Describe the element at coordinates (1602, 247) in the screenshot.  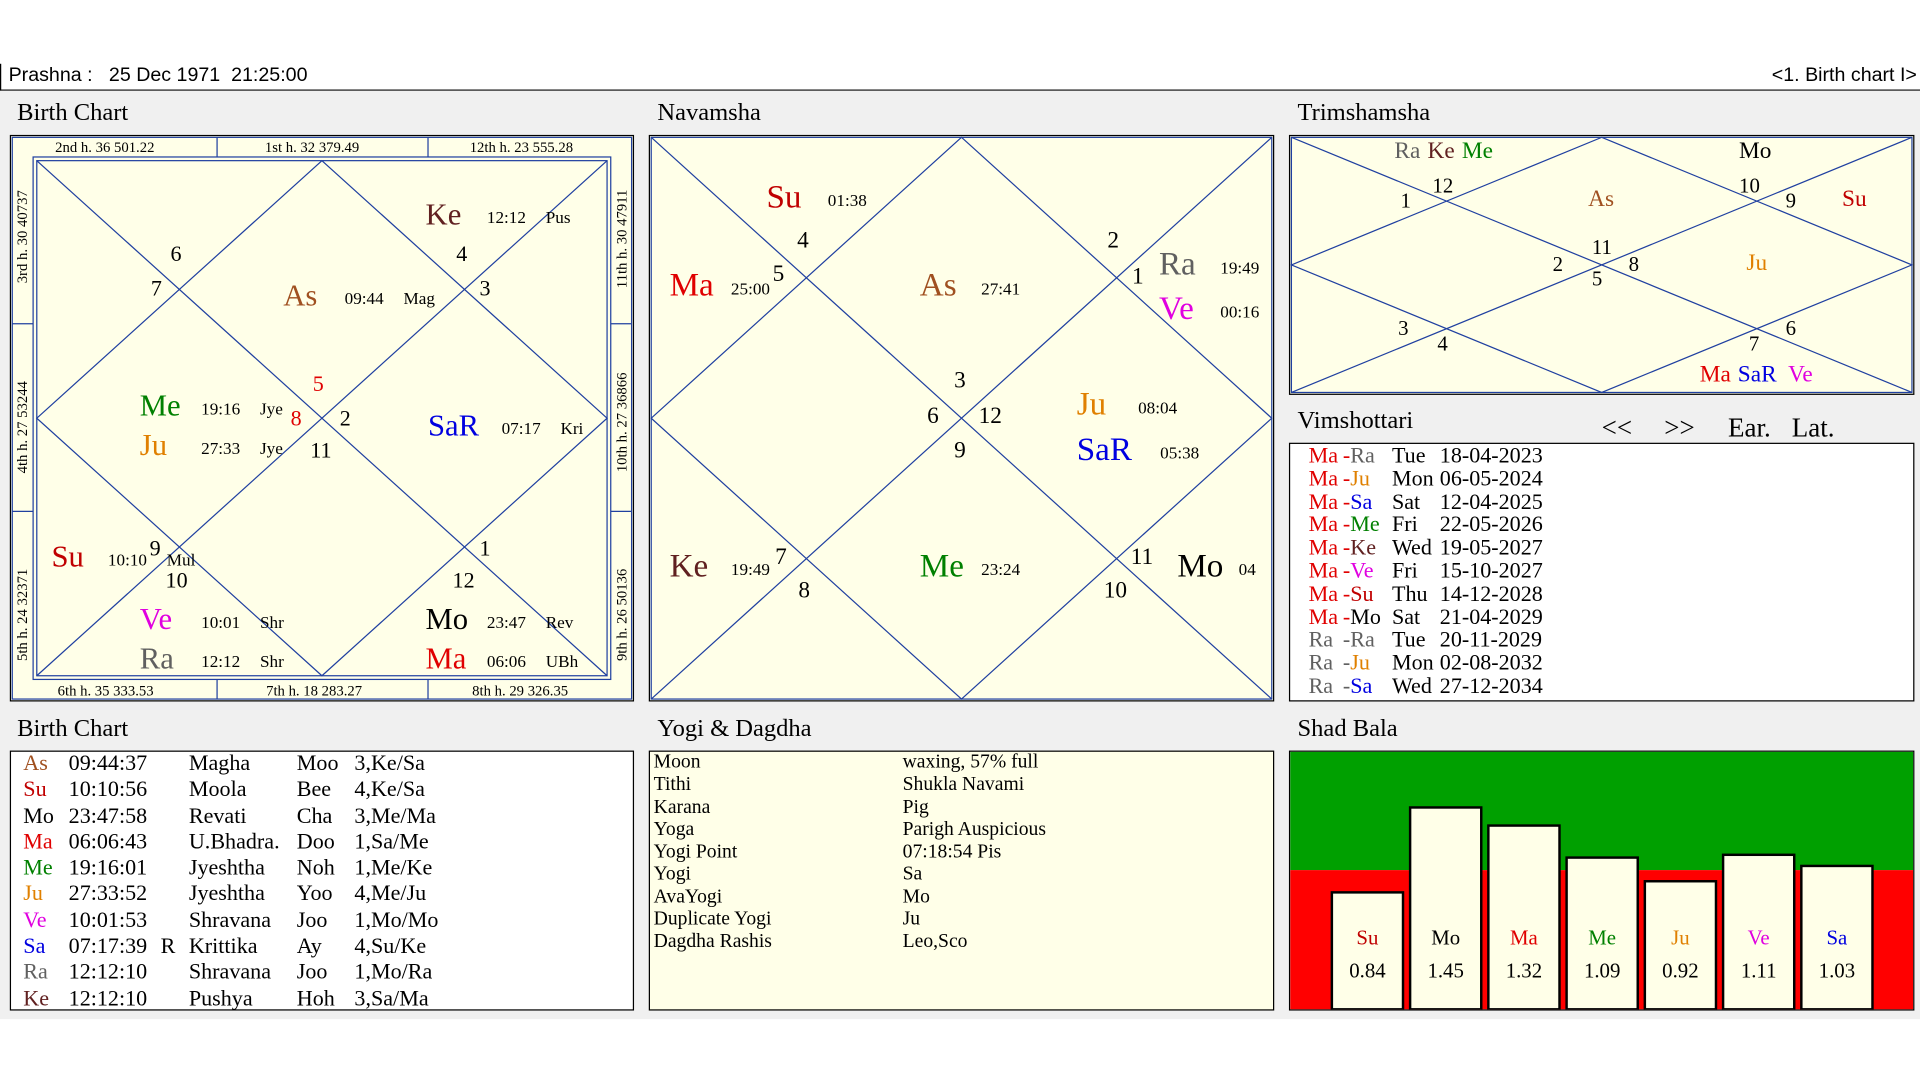
I see `trimshamsha-house-number-11: 11` at that location.